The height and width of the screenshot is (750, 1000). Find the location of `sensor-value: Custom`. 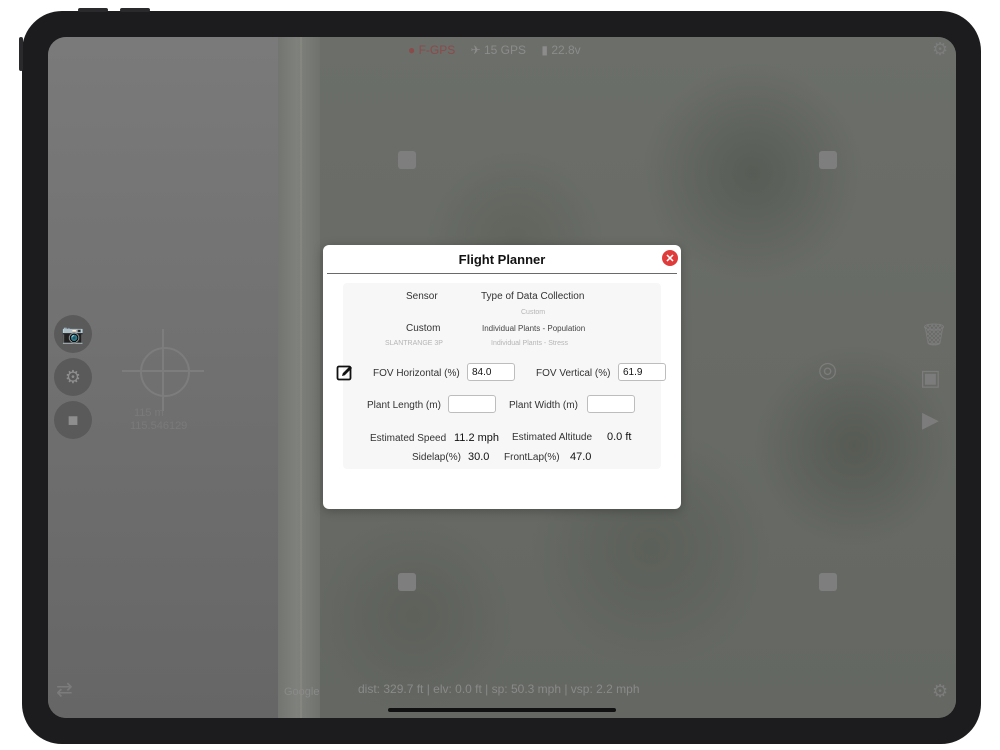

sensor-value: Custom is located at coordinates (423, 328).